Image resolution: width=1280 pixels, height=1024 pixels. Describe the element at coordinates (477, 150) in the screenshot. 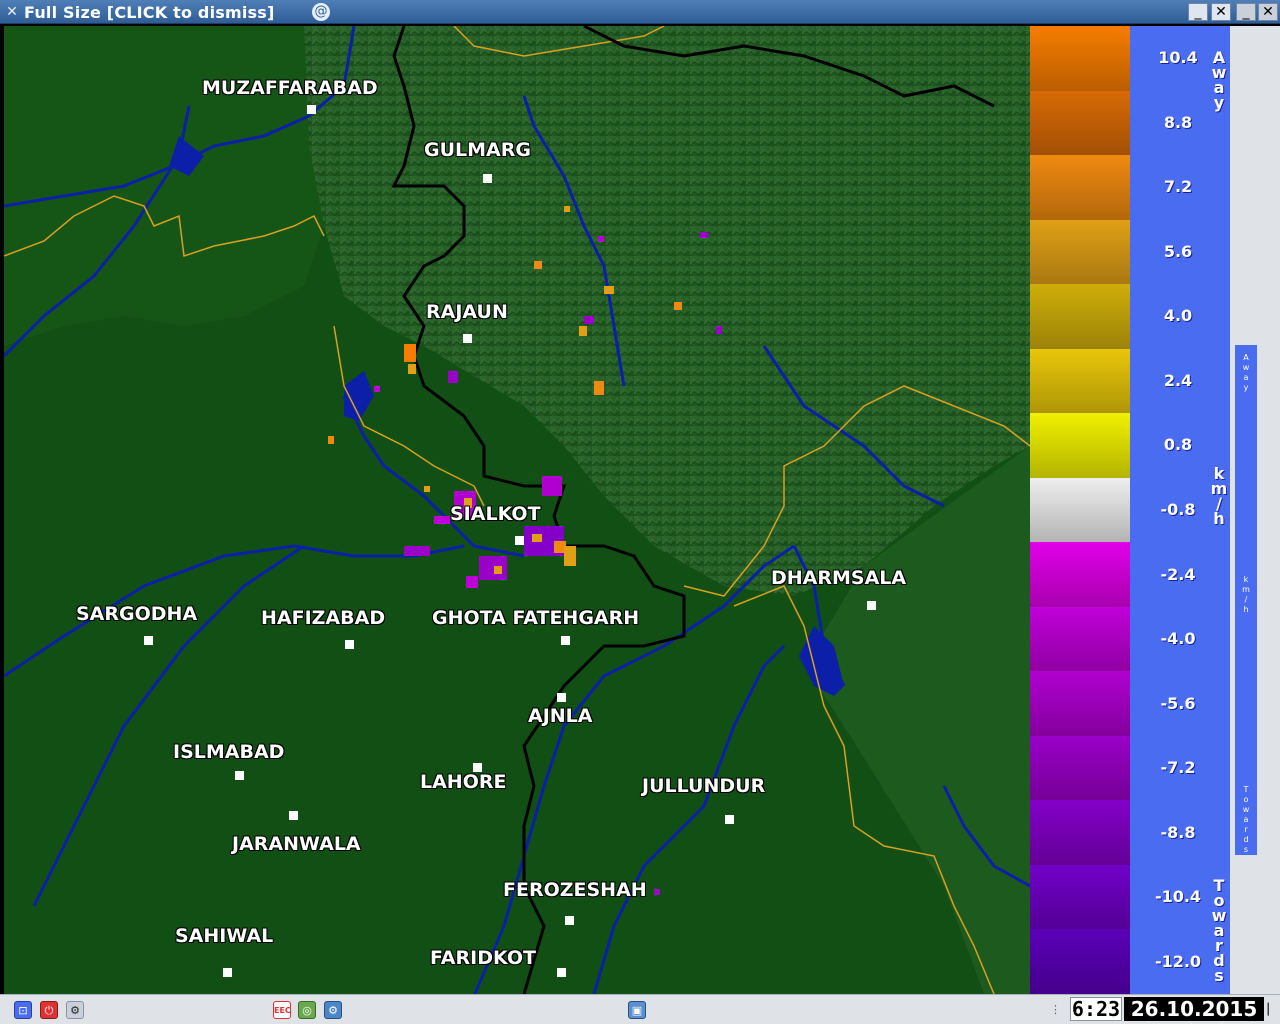

I see `city-label-gulmarg: GULMARG` at that location.